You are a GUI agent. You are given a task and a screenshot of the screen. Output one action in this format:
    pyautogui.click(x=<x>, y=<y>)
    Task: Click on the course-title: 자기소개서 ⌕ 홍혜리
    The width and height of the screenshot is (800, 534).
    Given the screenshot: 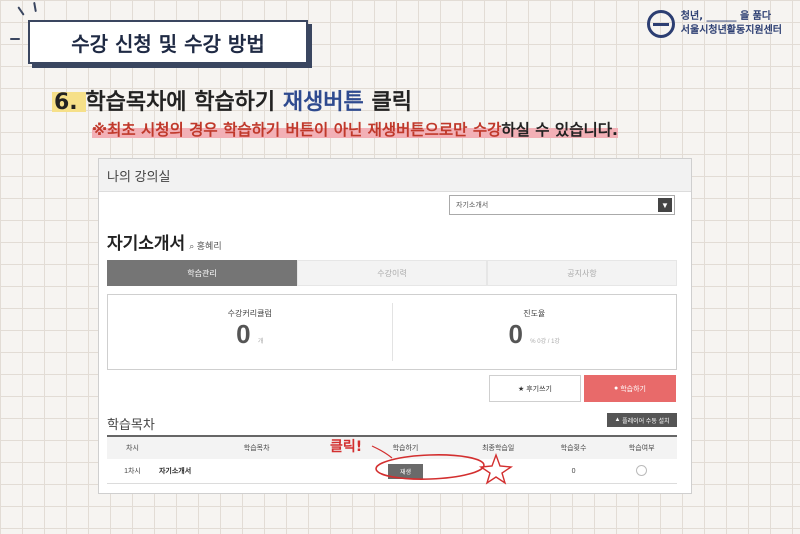 What is the action you would take?
    pyautogui.click(x=164, y=241)
    